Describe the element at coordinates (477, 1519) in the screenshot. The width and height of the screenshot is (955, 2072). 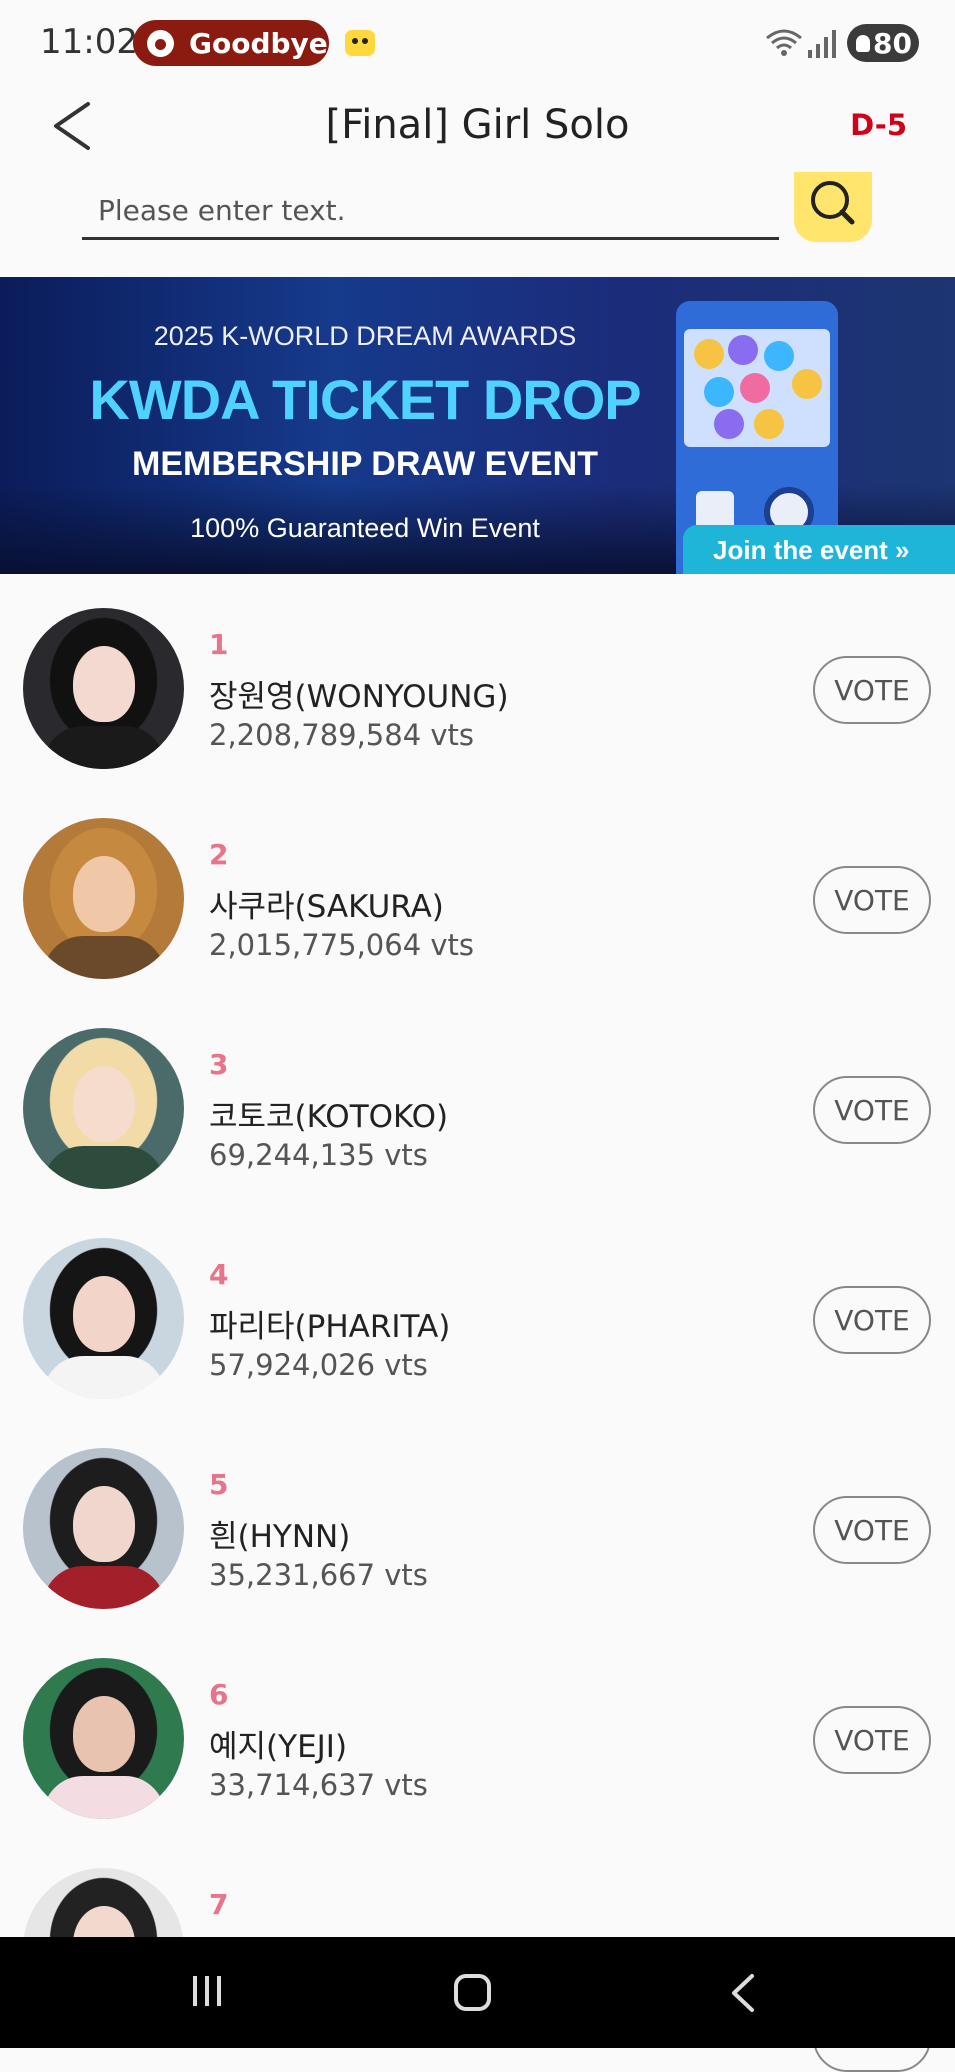
I see `candidate-row: 5 흰(HYNN) 35,231,667 vts VOTE` at that location.